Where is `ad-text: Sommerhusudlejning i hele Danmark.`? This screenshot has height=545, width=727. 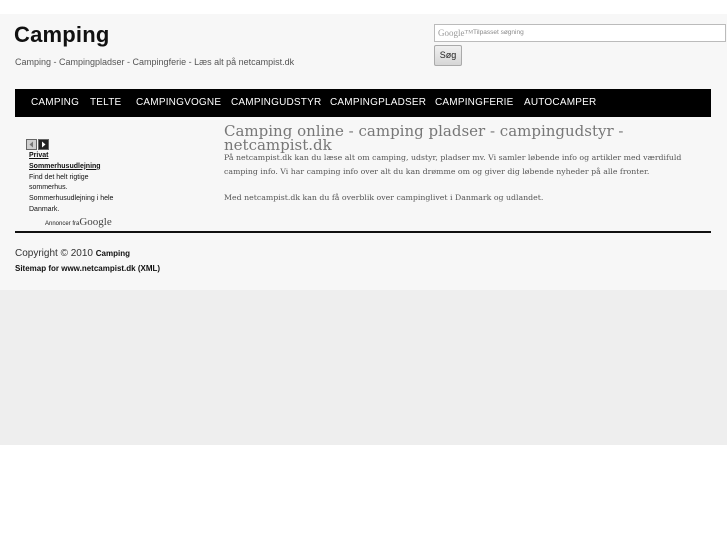
ad-text: Sommerhusudlejning i hele Danmark. is located at coordinates (71, 204).